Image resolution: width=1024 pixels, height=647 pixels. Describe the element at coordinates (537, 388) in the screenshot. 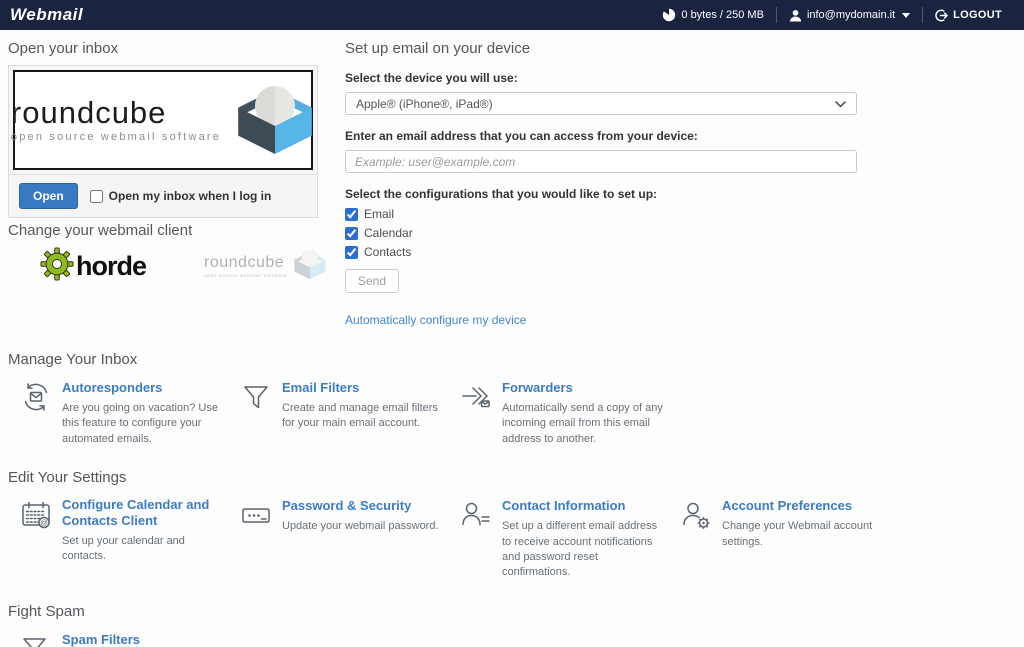

I see `feature-title-link: Forwarders` at that location.